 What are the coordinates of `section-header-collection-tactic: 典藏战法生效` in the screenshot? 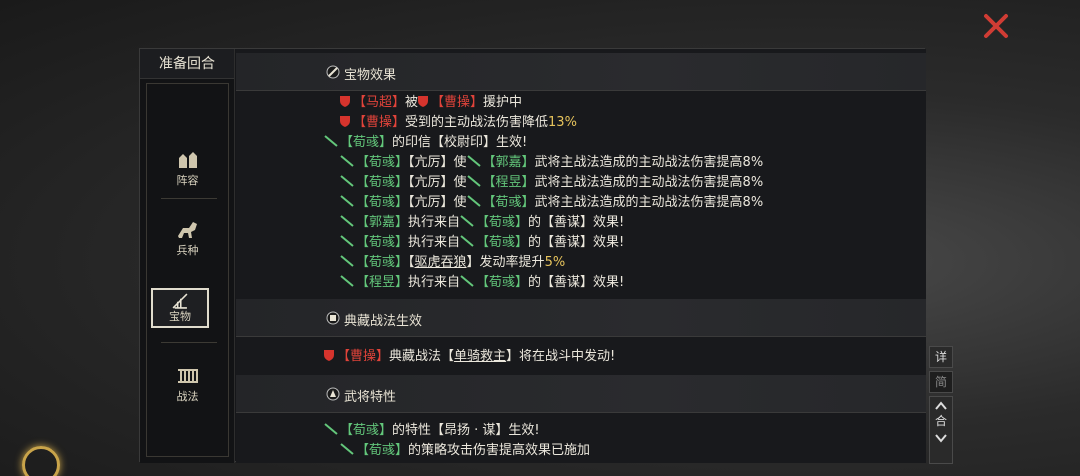 It's located at (581, 318).